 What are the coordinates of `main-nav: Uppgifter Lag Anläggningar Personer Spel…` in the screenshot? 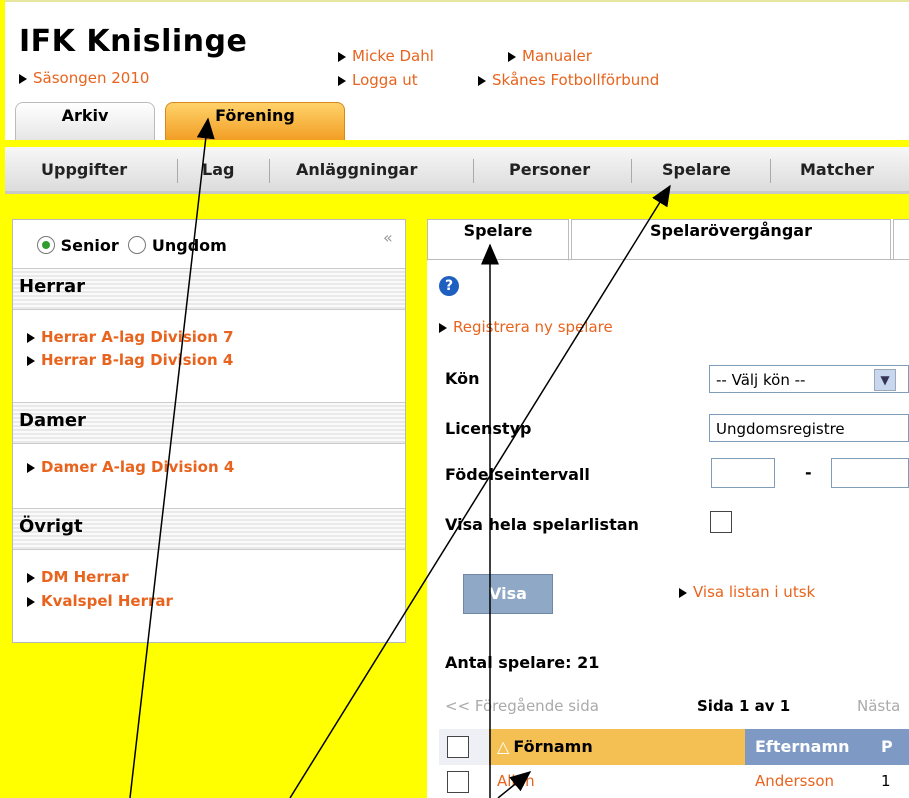 It's located at (457, 170).